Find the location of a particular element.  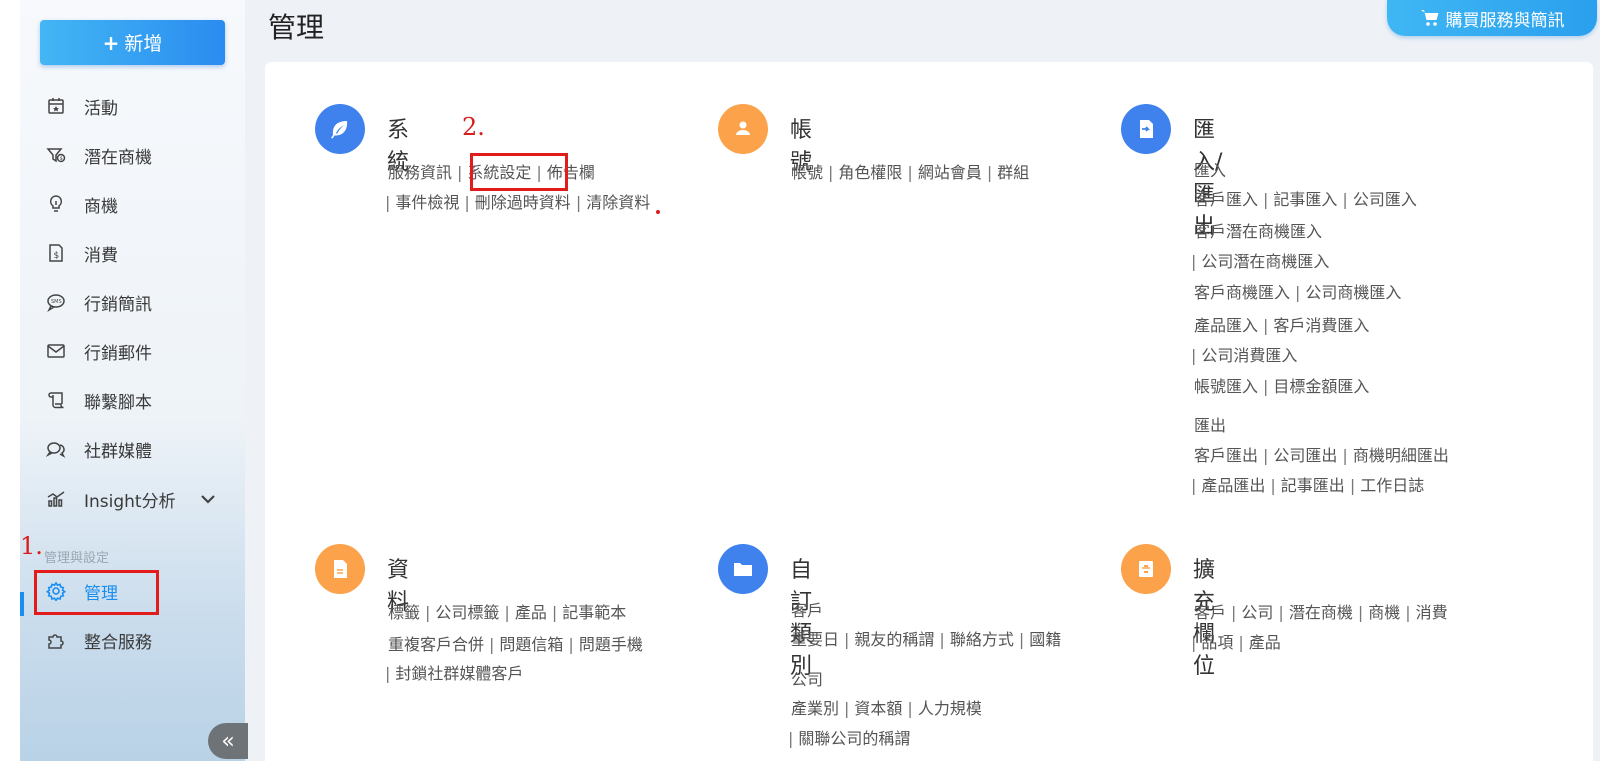

link-block-social-customers: 封鎖社群媒體客戶 is located at coordinates (459, 673).